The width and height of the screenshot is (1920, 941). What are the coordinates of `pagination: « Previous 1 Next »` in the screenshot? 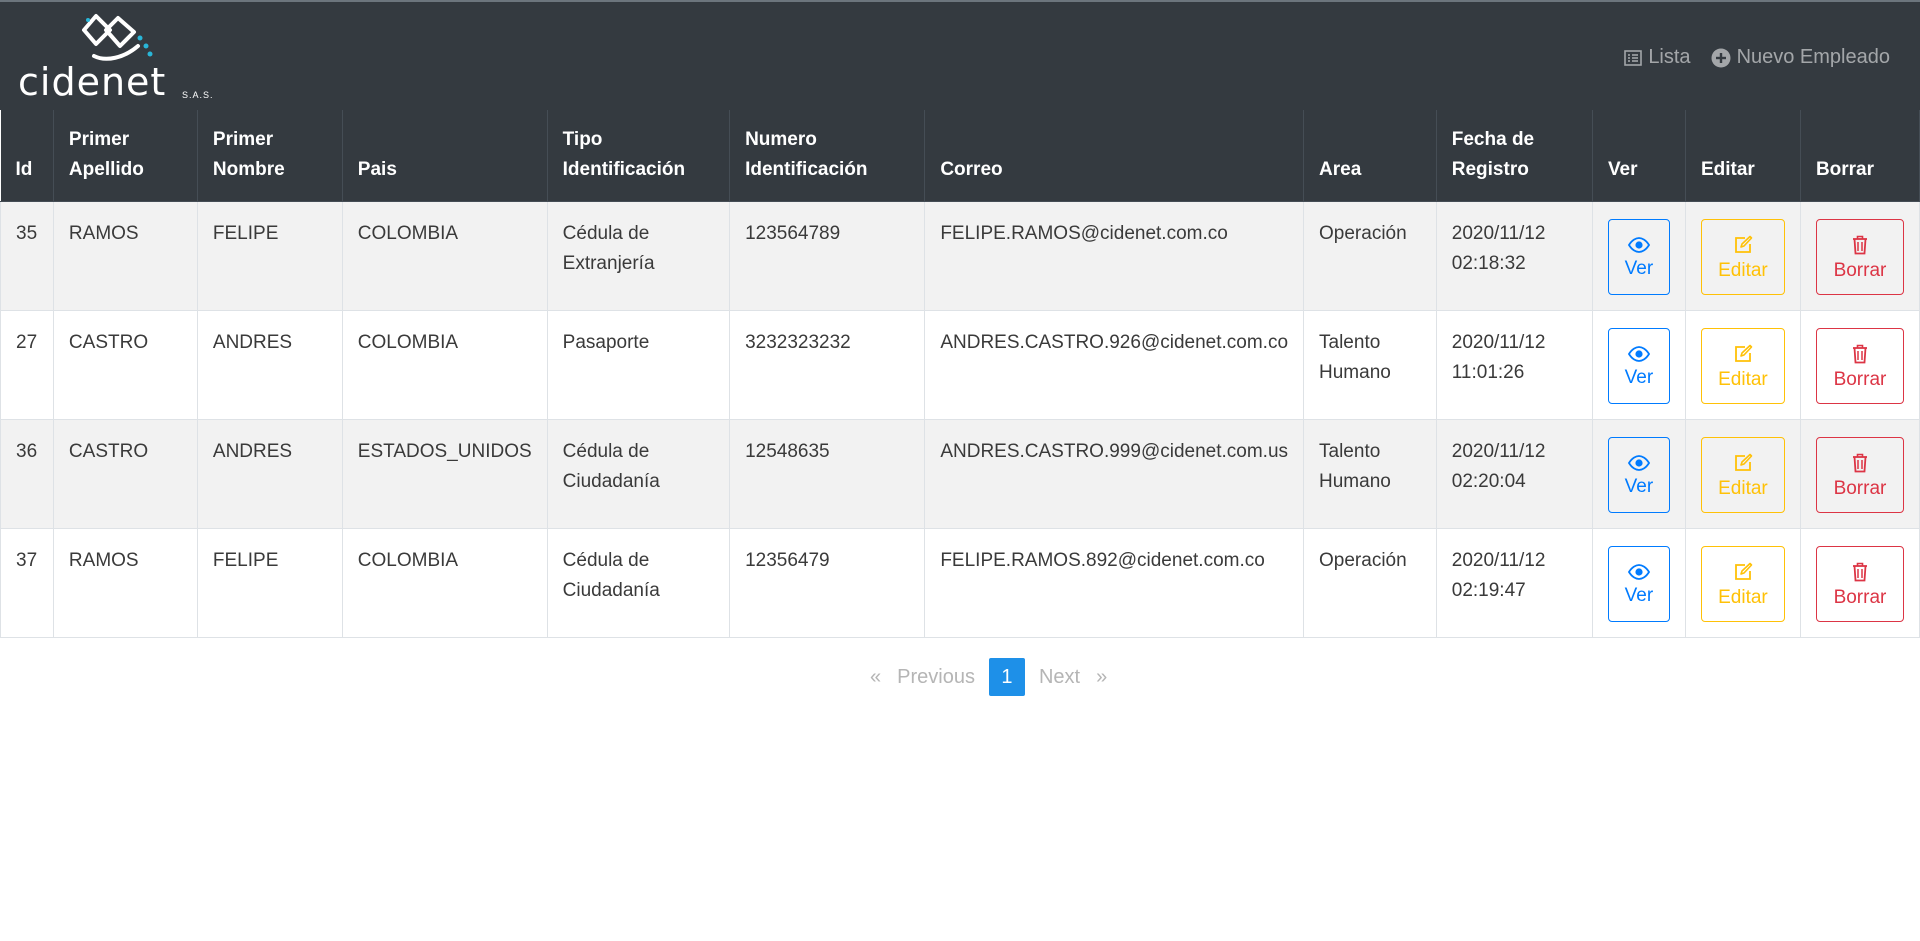 It's located at (988, 677).